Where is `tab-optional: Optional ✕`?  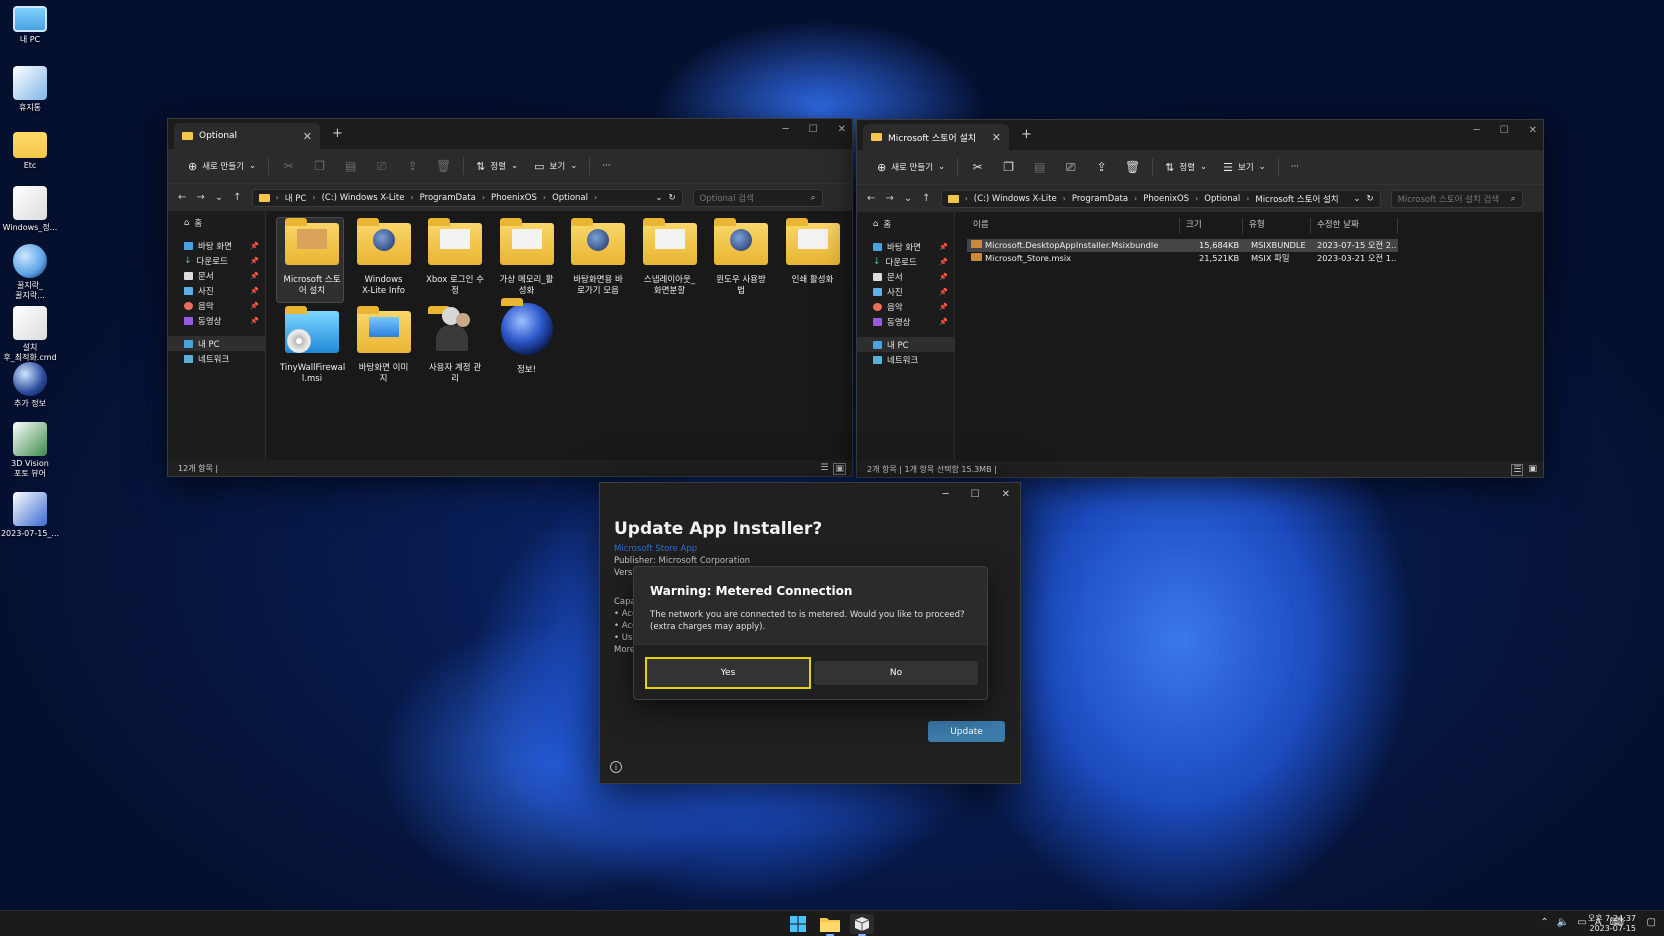
tab-optional: Optional ✕ is located at coordinates (247, 136).